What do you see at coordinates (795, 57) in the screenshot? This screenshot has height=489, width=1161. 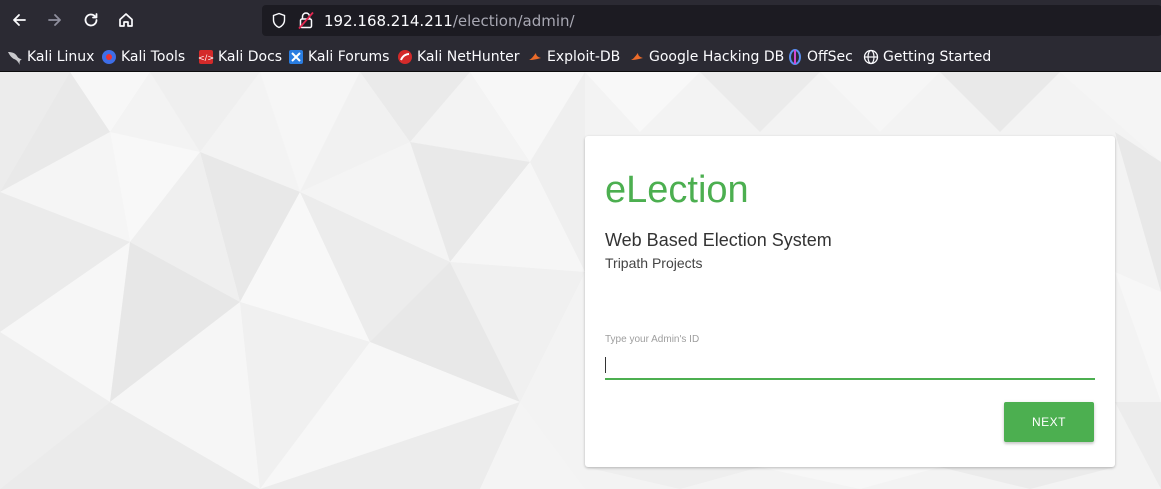 I see `offsec-icon` at bounding box center [795, 57].